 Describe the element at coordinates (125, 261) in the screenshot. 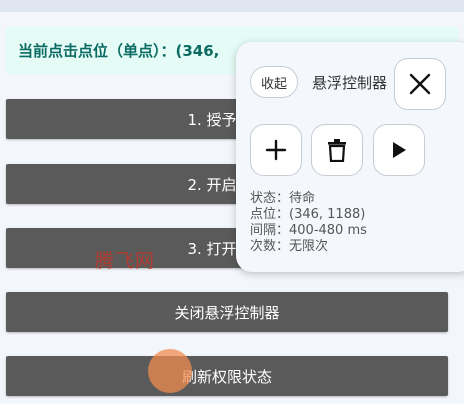

I see `watermark: 腾飞网` at that location.